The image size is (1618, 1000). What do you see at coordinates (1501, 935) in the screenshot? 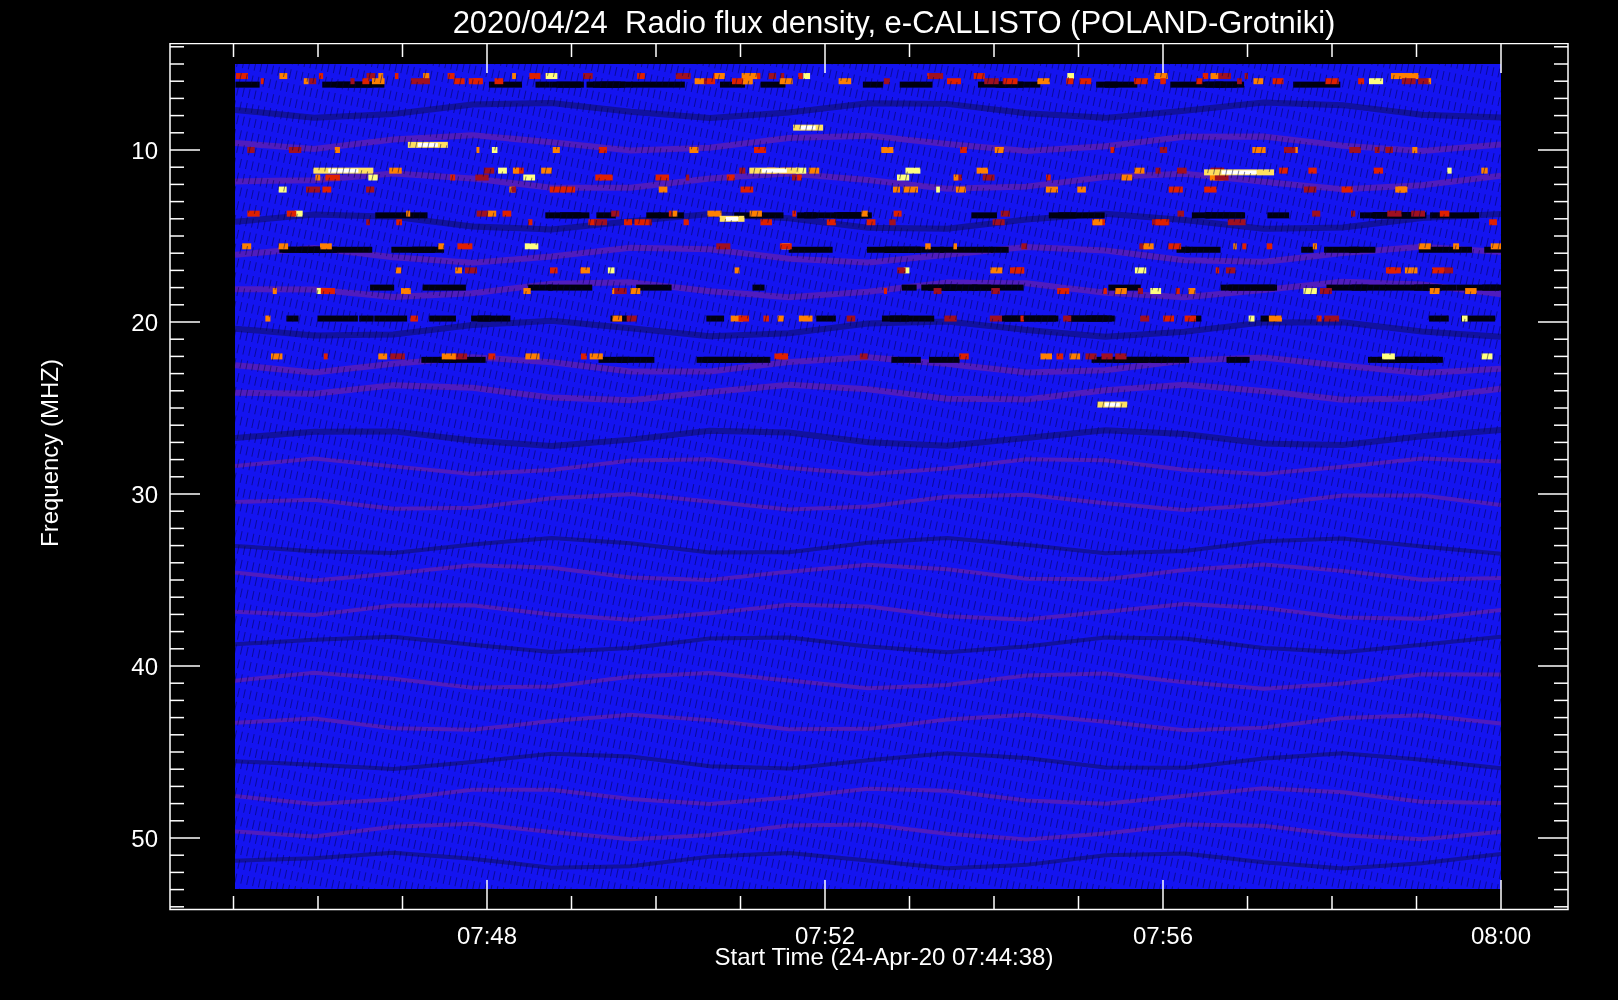
I see `x-tick-label: 08:00` at bounding box center [1501, 935].